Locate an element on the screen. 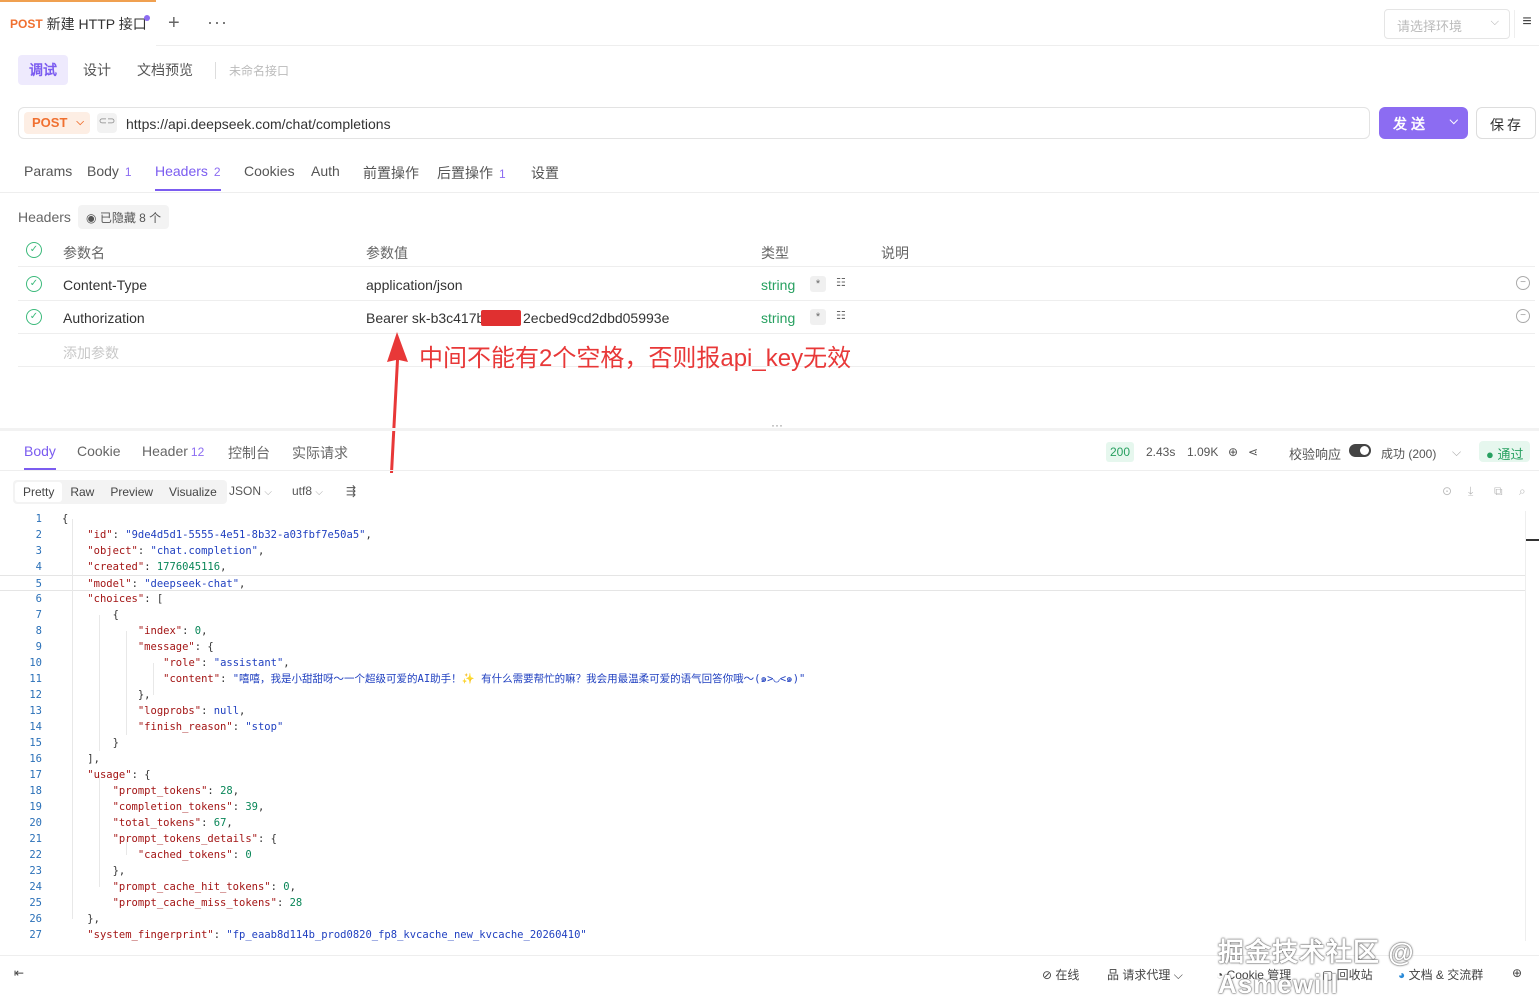 This screenshot has height=1000, width=1539. code-line: 13 "logprobs": null, is located at coordinates (762, 711).